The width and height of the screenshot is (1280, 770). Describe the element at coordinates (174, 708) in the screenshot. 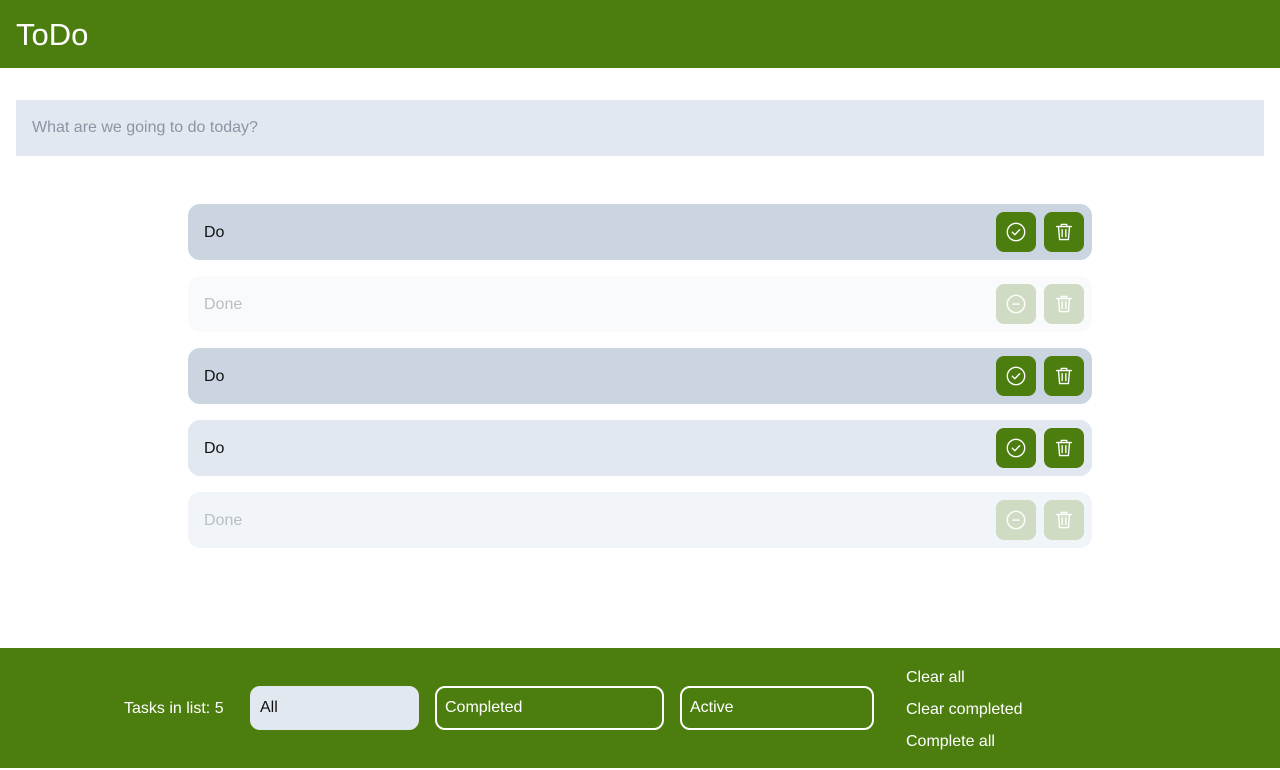

I see `task-count: Tasks in list: 5` at that location.